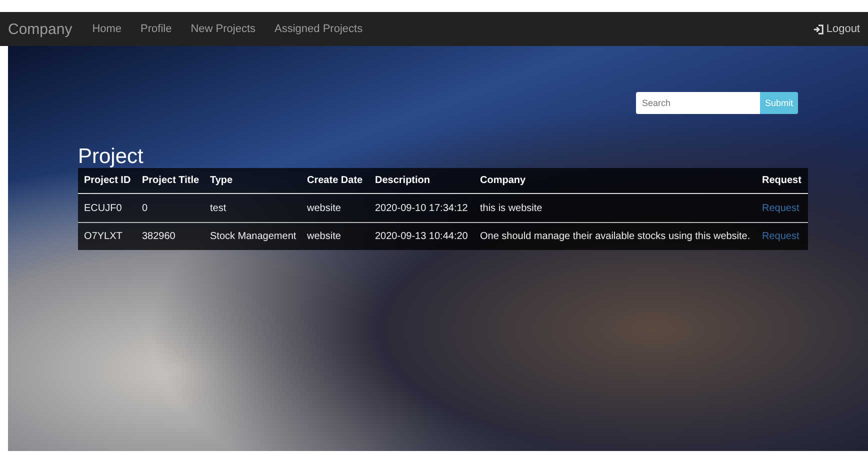  What do you see at coordinates (318, 29) in the screenshot?
I see `nav-link: Assigned Projects` at bounding box center [318, 29].